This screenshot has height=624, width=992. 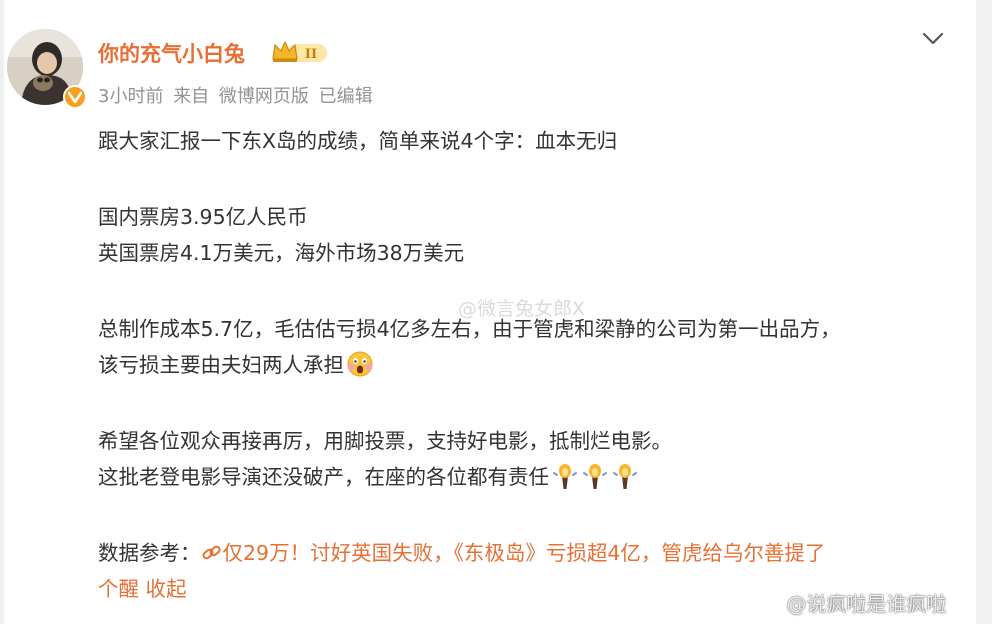 I want to click on reference-row: 数据参考： 仅29万！讨好英国失败，《东极岛》亏损超4亿，管虎给乌尔善提了, so click(x=461, y=551).